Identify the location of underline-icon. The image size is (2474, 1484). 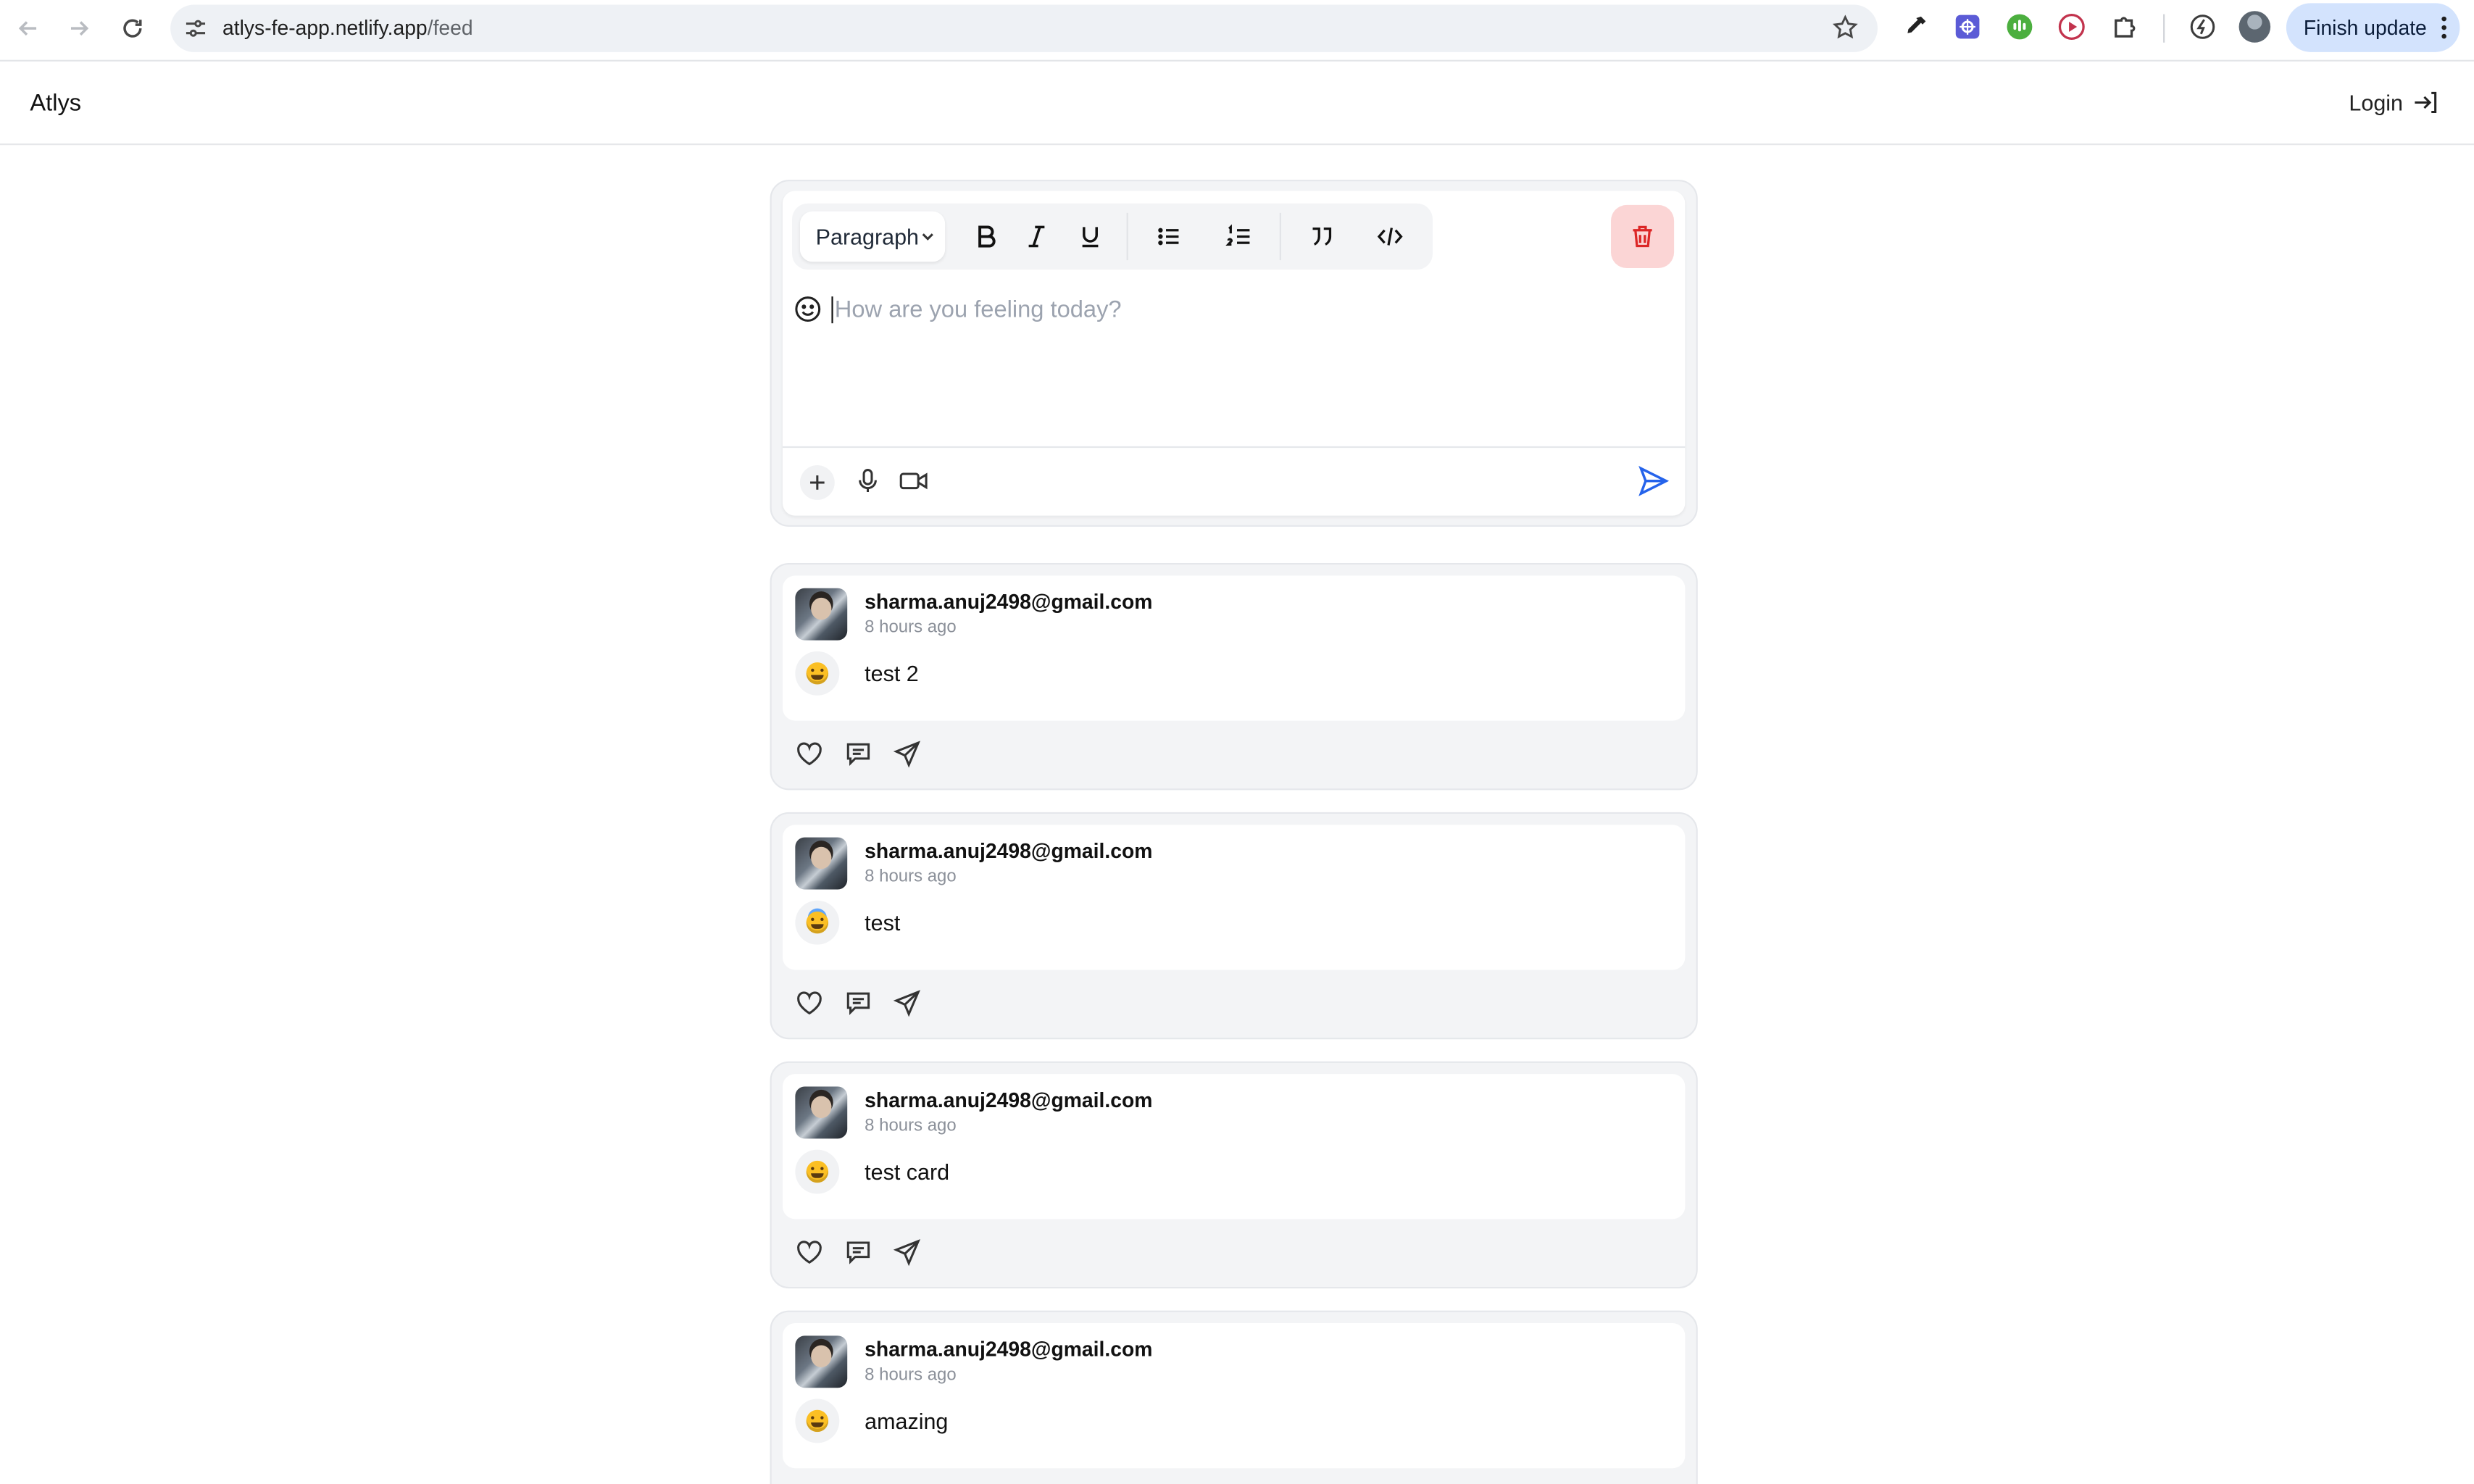
(1090, 237).